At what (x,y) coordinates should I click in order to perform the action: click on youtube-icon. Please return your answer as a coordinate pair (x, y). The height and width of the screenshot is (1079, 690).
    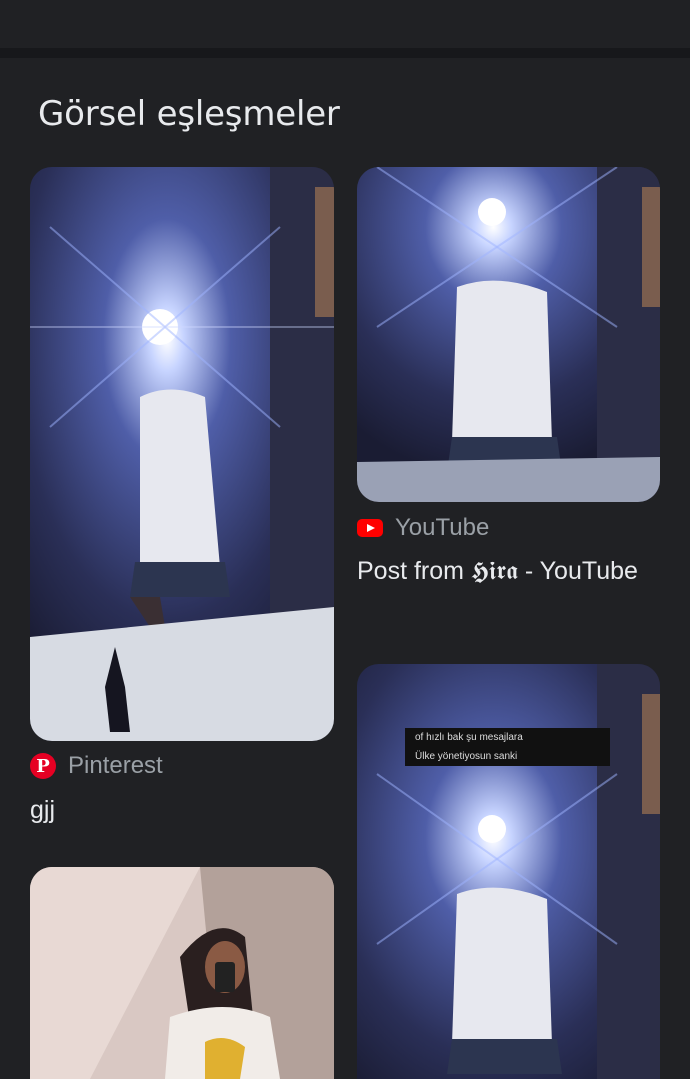
    Looking at the image, I should click on (370, 528).